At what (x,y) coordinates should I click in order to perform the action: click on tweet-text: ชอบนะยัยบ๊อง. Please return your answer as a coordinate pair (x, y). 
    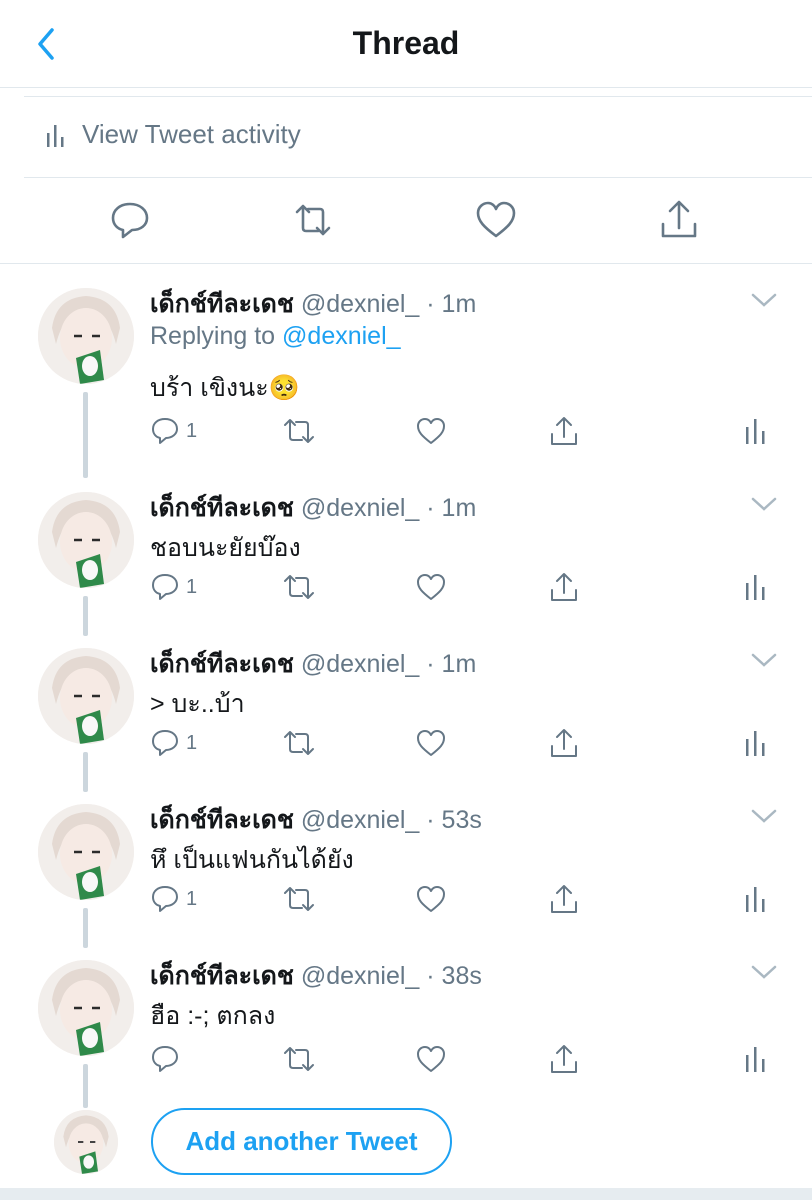
    Looking at the image, I should click on (225, 548).